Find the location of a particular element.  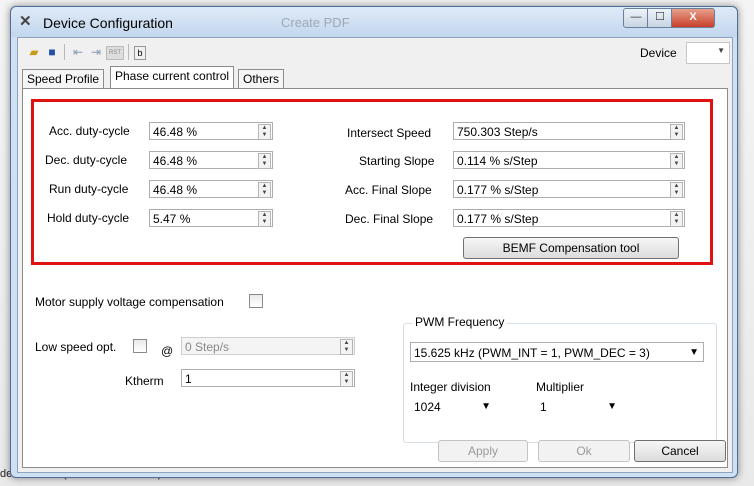

export-icon: ⇥ is located at coordinates (96, 52).